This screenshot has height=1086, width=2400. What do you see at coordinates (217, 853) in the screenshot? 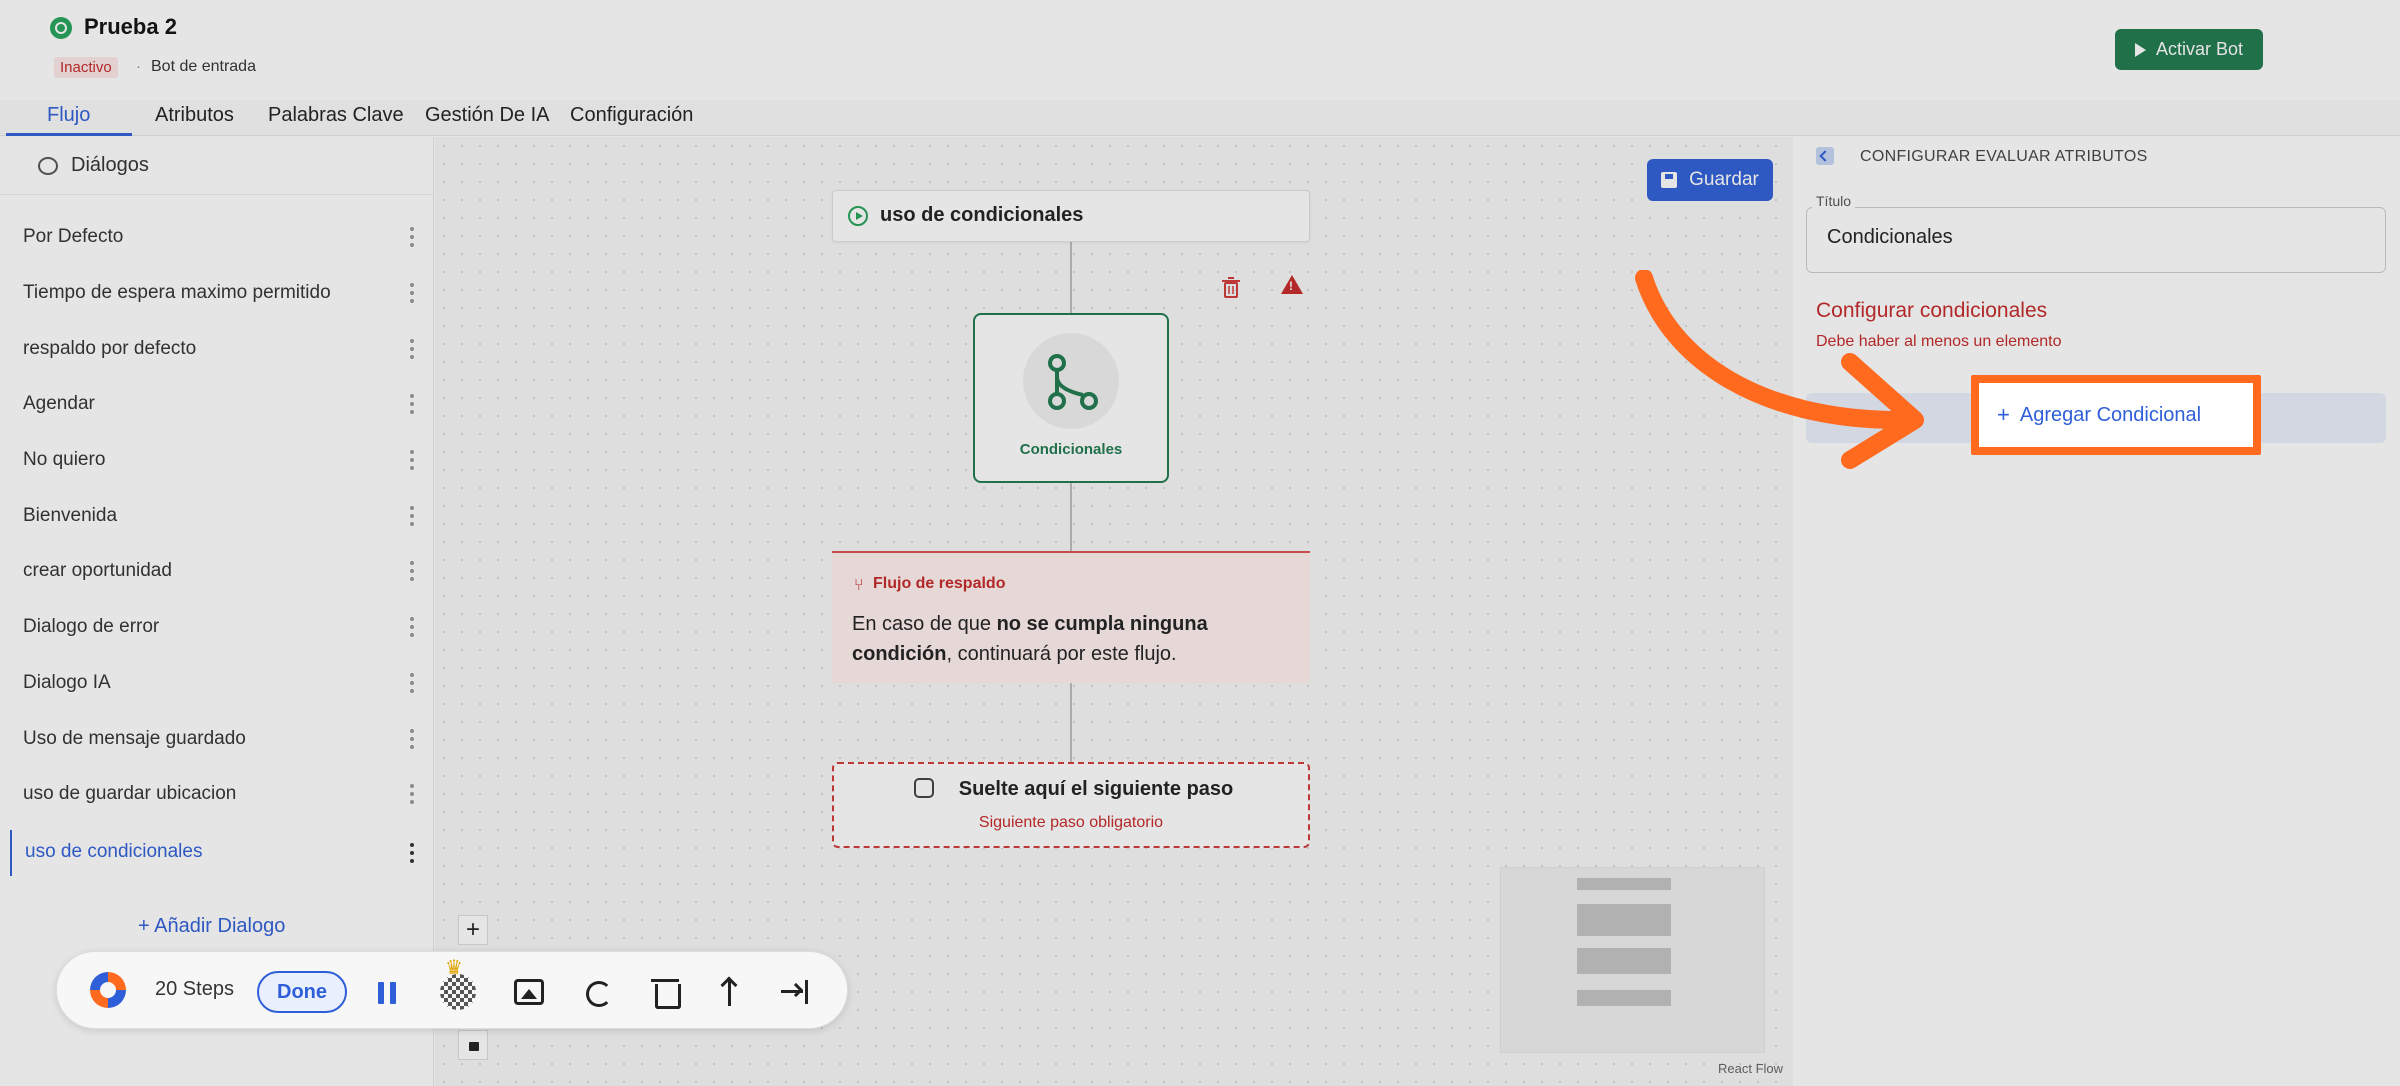
I see `dialog-item-selected: uso de condicionales` at bounding box center [217, 853].